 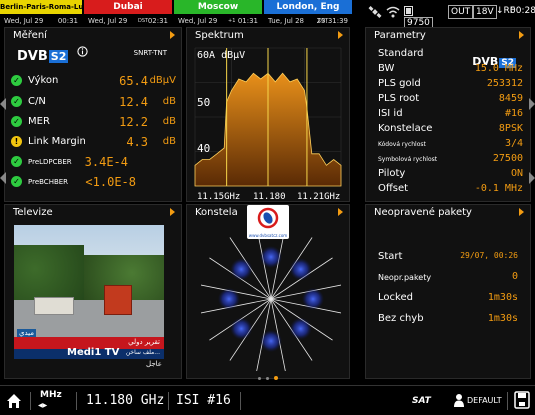 I want to click on tv-ticker-text: عاجل, so click(x=154, y=364).